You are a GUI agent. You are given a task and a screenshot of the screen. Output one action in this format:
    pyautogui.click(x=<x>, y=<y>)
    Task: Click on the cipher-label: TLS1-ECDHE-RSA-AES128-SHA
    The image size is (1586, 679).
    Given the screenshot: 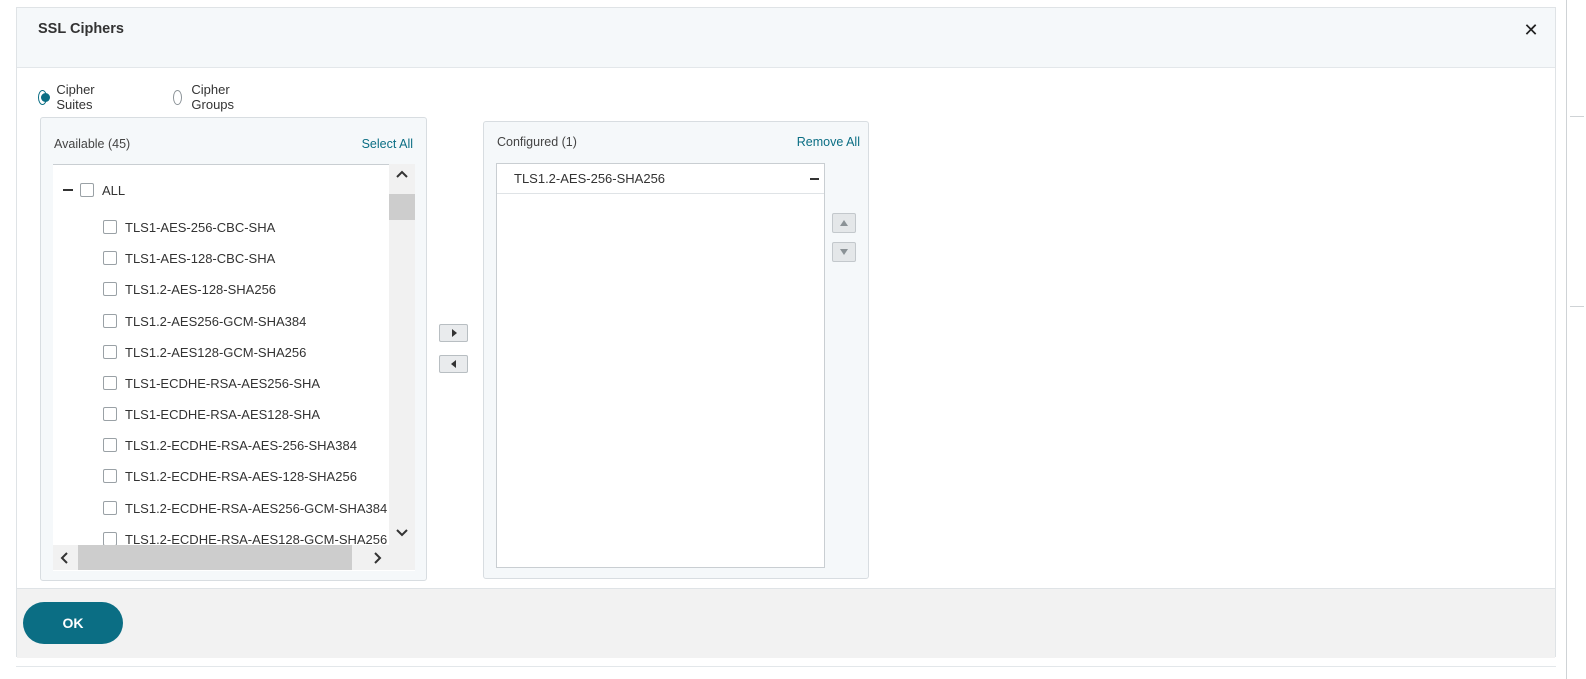 What is the action you would take?
    pyautogui.click(x=223, y=414)
    